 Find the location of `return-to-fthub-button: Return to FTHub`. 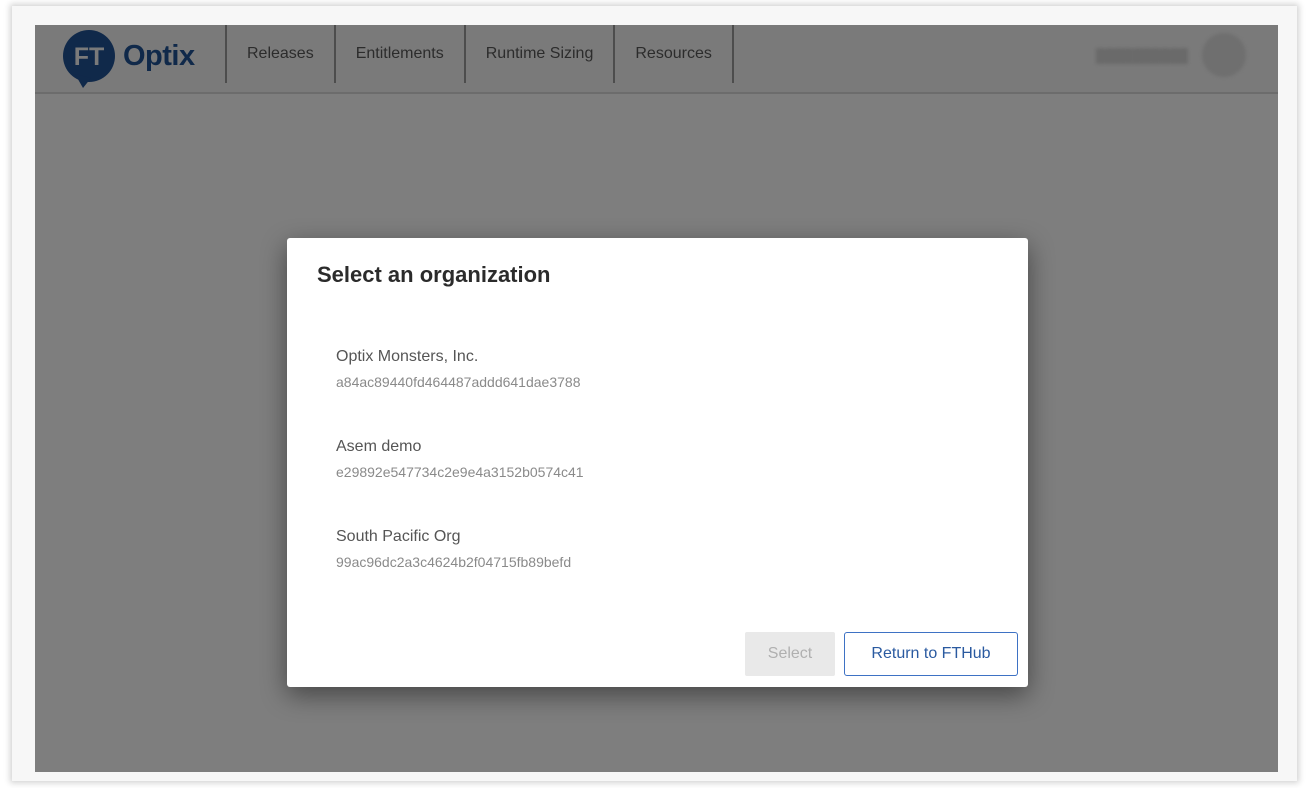

return-to-fthub-button: Return to FTHub is located at coordinates (931, 654).